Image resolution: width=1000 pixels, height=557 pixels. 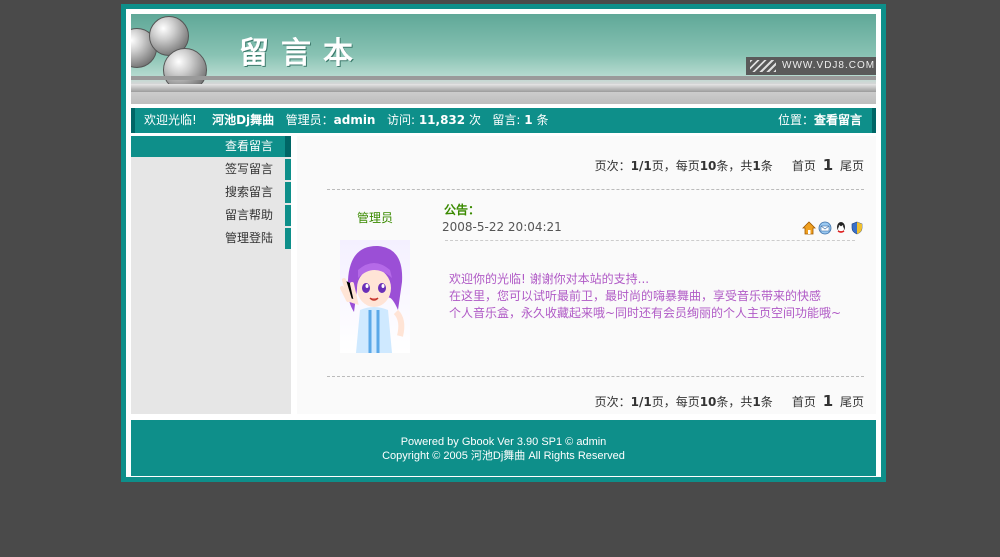 What do you see at coordinates (211, 169) in the screenshot?
I see `sidebar-item-write-message: 签写留言` at bounding box center [211, 169].